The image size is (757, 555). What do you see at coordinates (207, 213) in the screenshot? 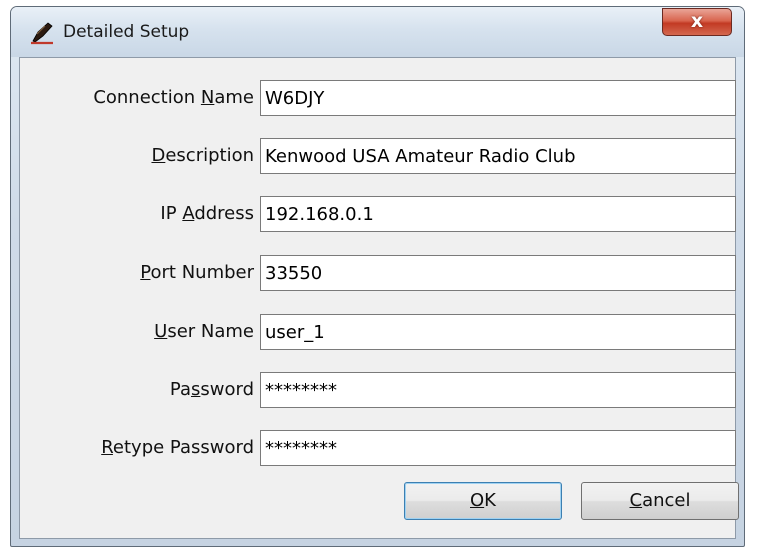
I see `ip-address-label: IP Address` at bounding box center [207, 213].